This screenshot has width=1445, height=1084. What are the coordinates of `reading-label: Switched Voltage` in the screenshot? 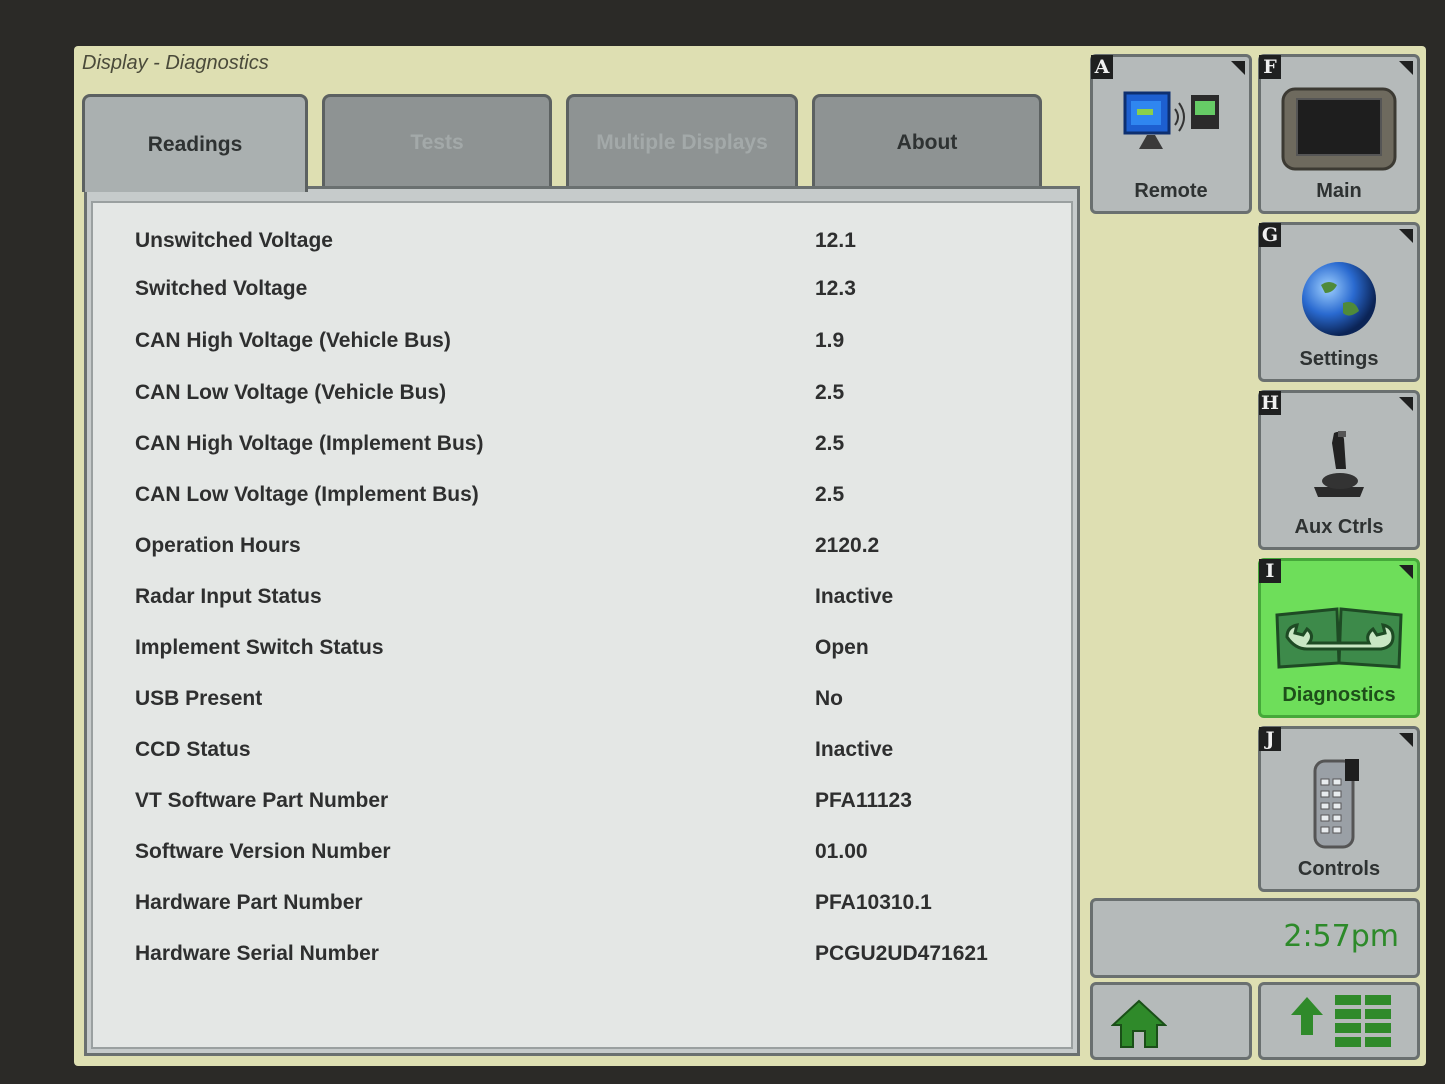 It's located at (221, 288).